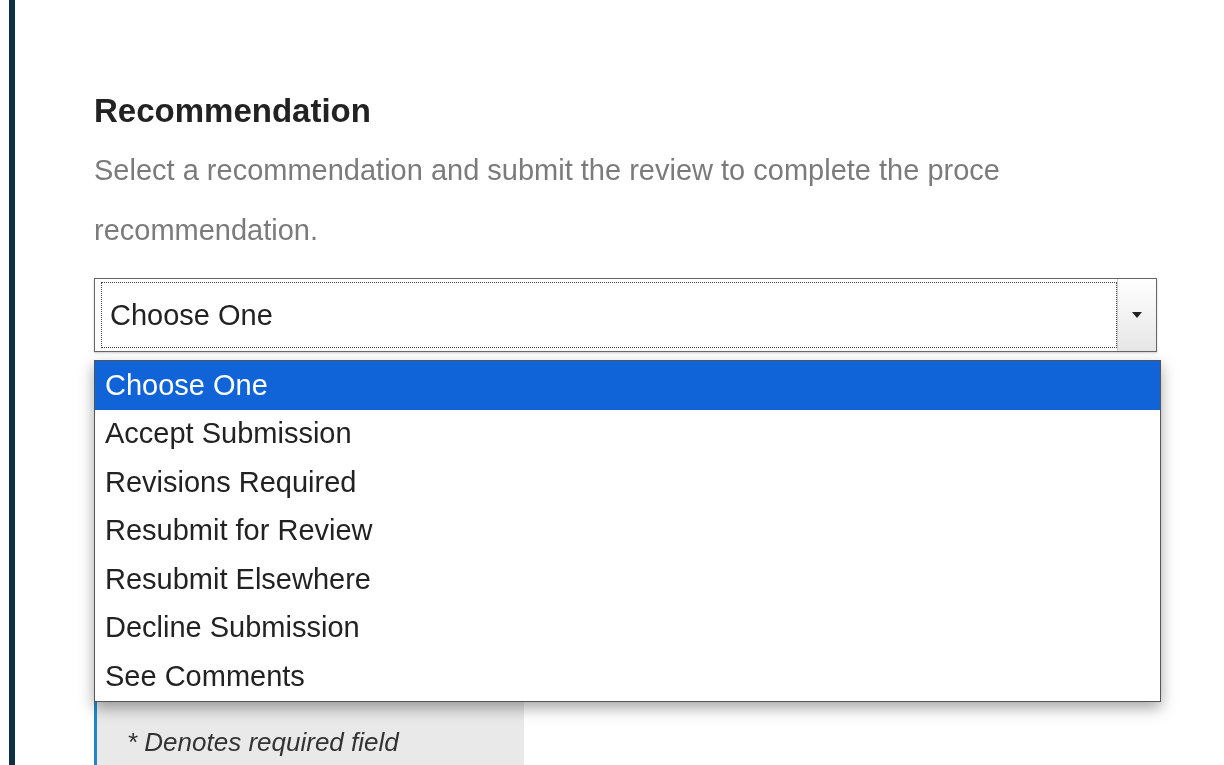  I want to click on section-title: Recommendation, so click(233, 111).